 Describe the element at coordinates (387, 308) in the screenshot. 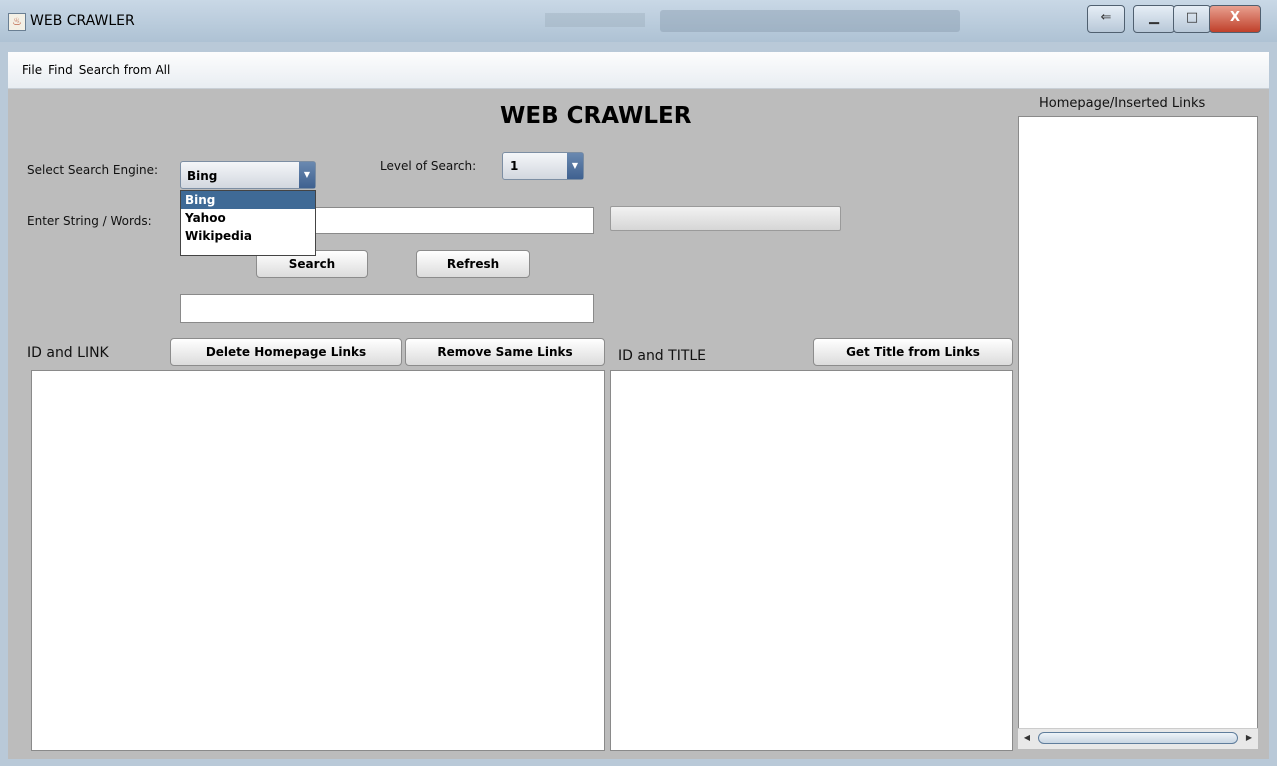

I see `result-field` at that location.